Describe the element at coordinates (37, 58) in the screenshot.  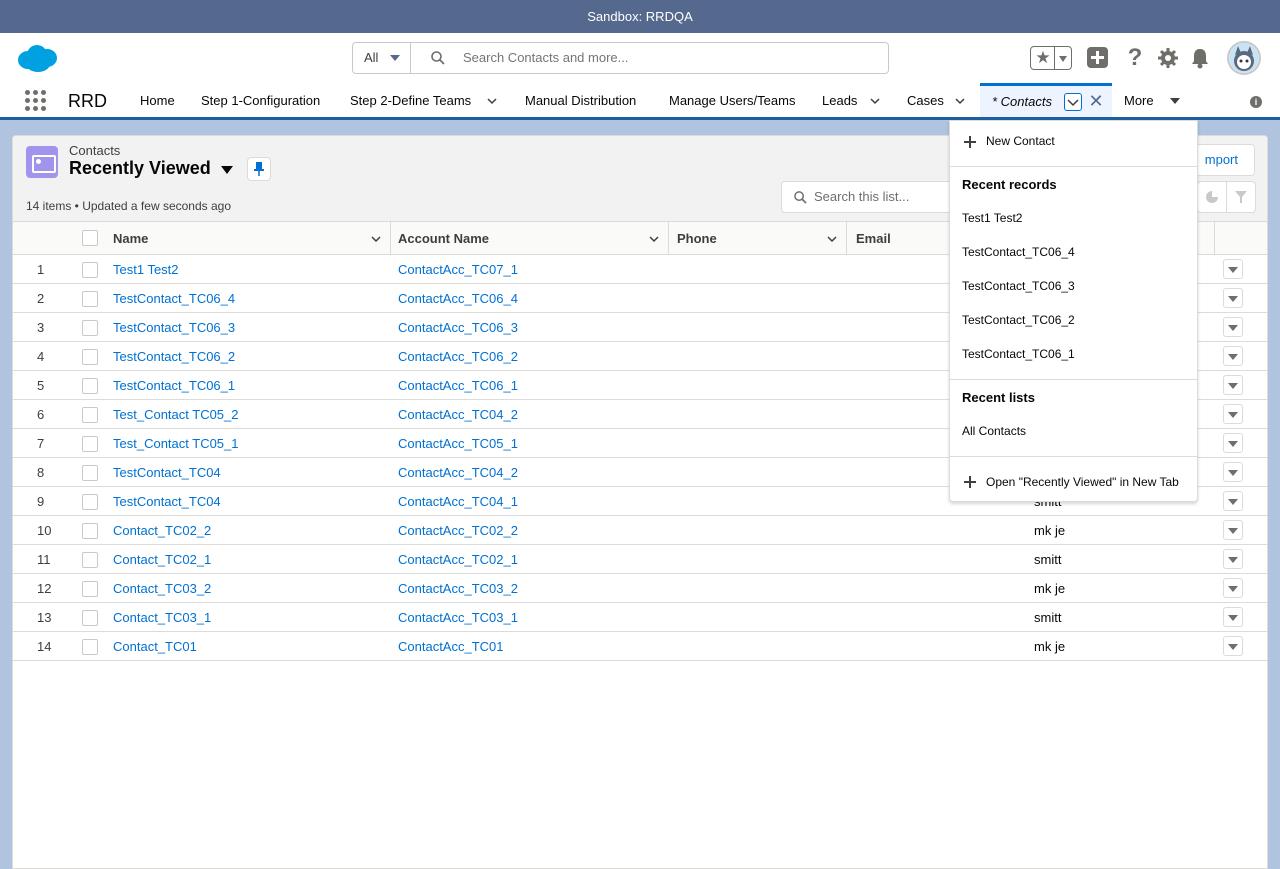
I see `salesforce-logo` at that location.